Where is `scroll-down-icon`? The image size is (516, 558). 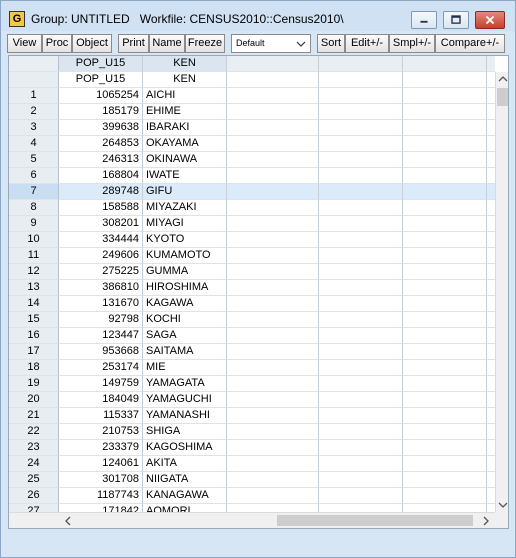 scroll-down-icon is located at coordinates (502, 505).